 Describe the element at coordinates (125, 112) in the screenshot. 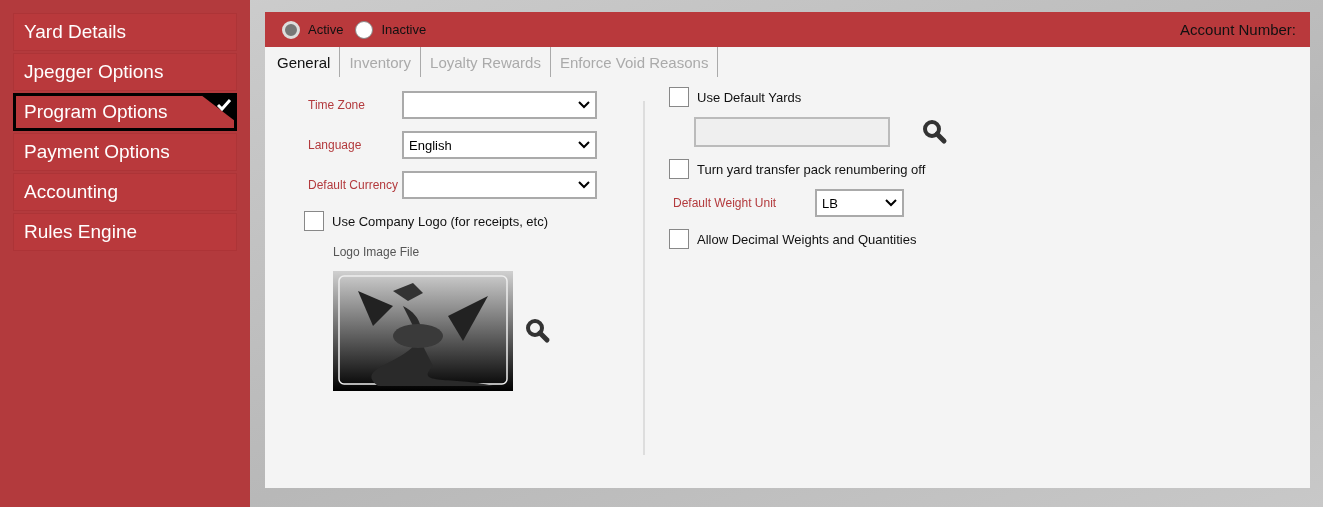

I see `sidebar-item: Program Options` at that location.